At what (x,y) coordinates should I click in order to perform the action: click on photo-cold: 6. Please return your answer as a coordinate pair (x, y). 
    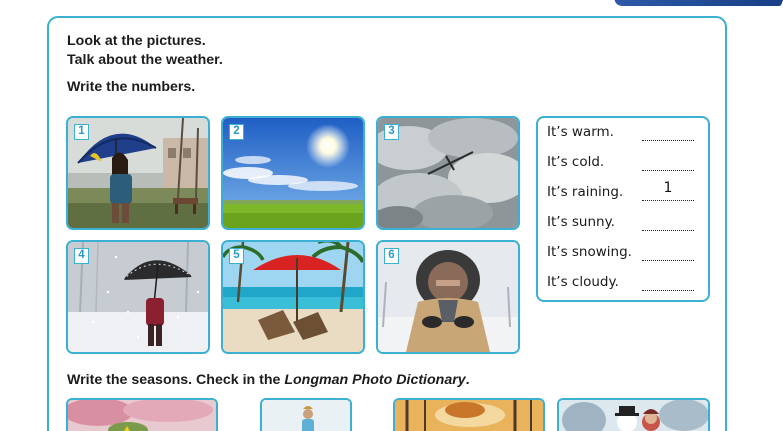
    Looking at the image, I should click on (448, 297).